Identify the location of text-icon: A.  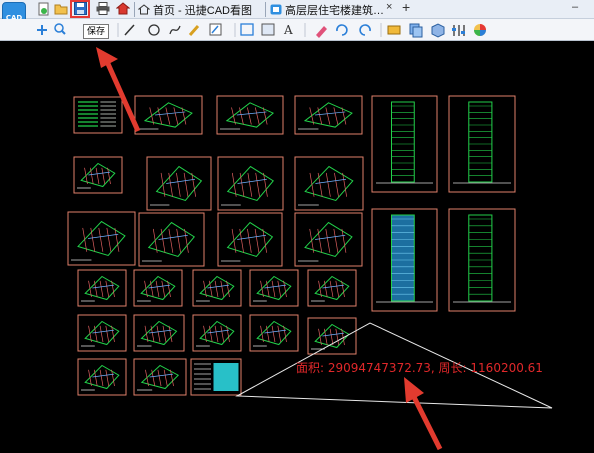
(288, 30).